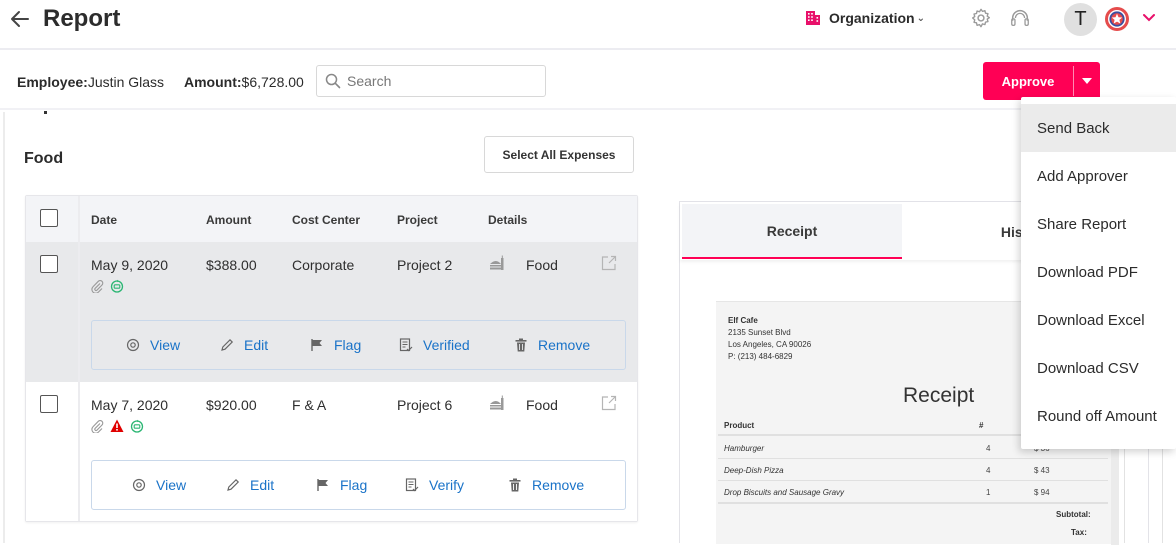 This screenshot has width=1176, height=545. I want to click on employee-info: Employee:Justin Glass, so click(90, 82).